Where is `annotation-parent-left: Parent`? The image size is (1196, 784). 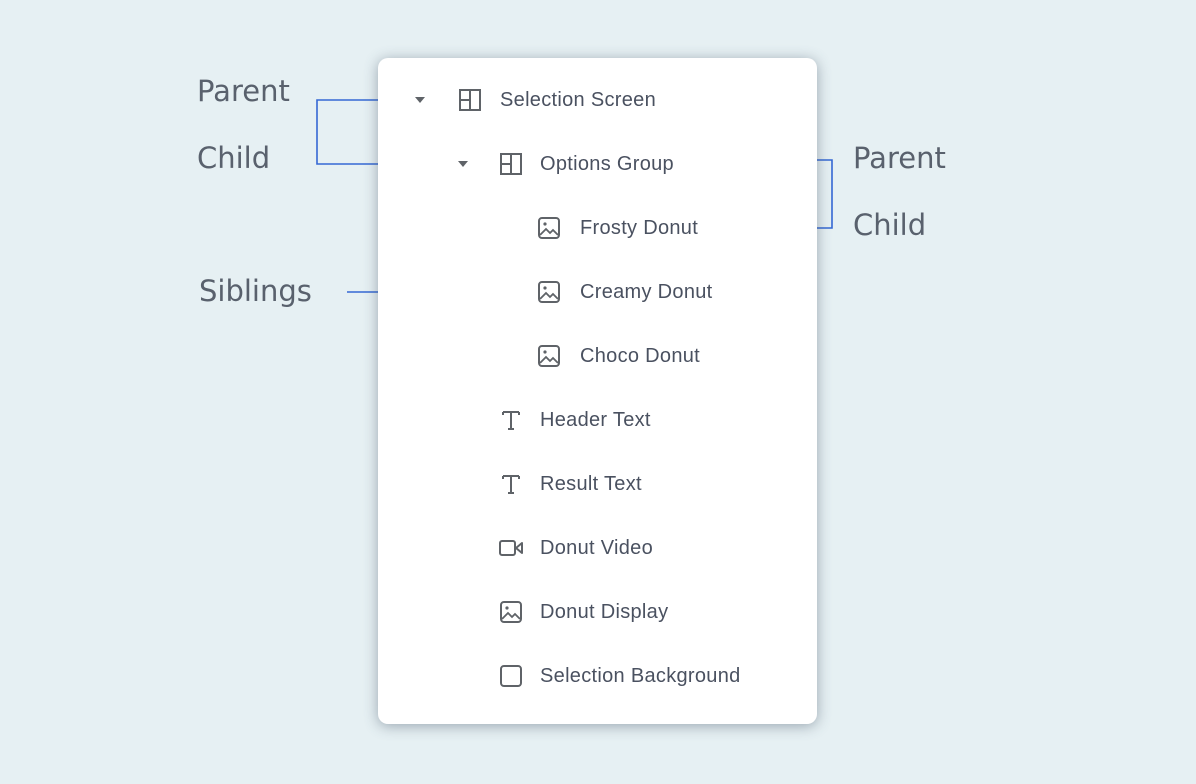
annotation-parent-left: Parent is located at coordinates (243, 91).